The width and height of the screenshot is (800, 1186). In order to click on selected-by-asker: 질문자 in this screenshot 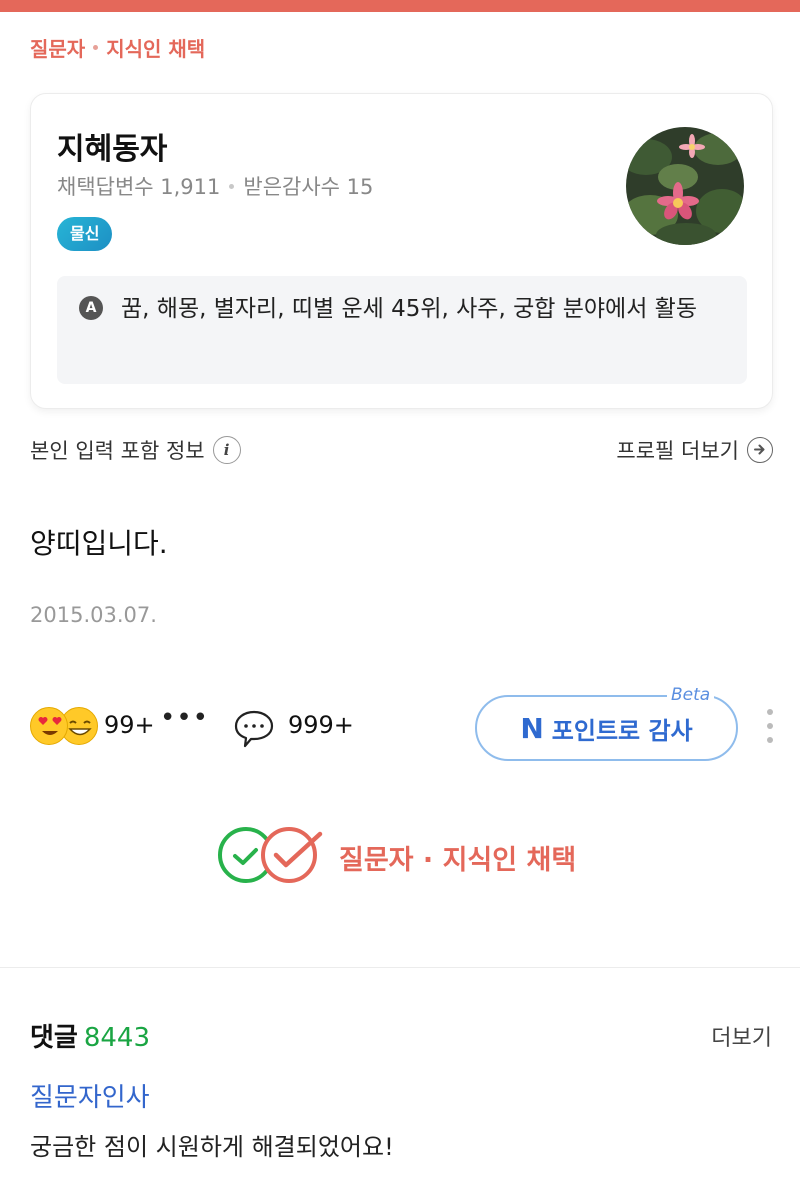, I will do `click(58, 49)`.